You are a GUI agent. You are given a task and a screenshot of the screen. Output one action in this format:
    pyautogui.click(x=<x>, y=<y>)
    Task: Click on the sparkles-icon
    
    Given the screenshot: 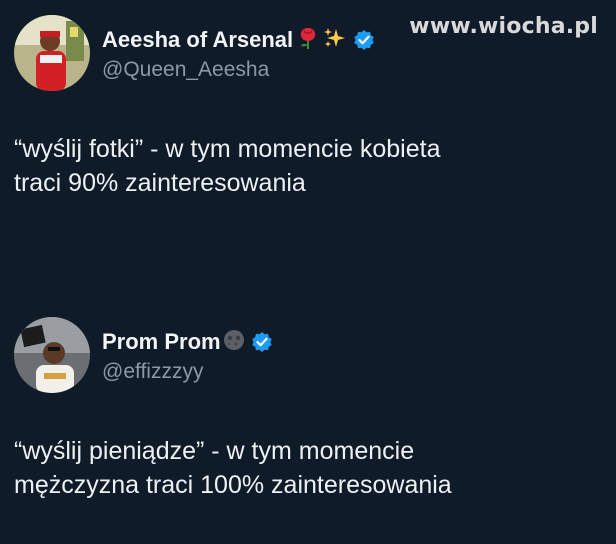 What is the action you would take?
    pyautogui.click(x=335, y=40)
    